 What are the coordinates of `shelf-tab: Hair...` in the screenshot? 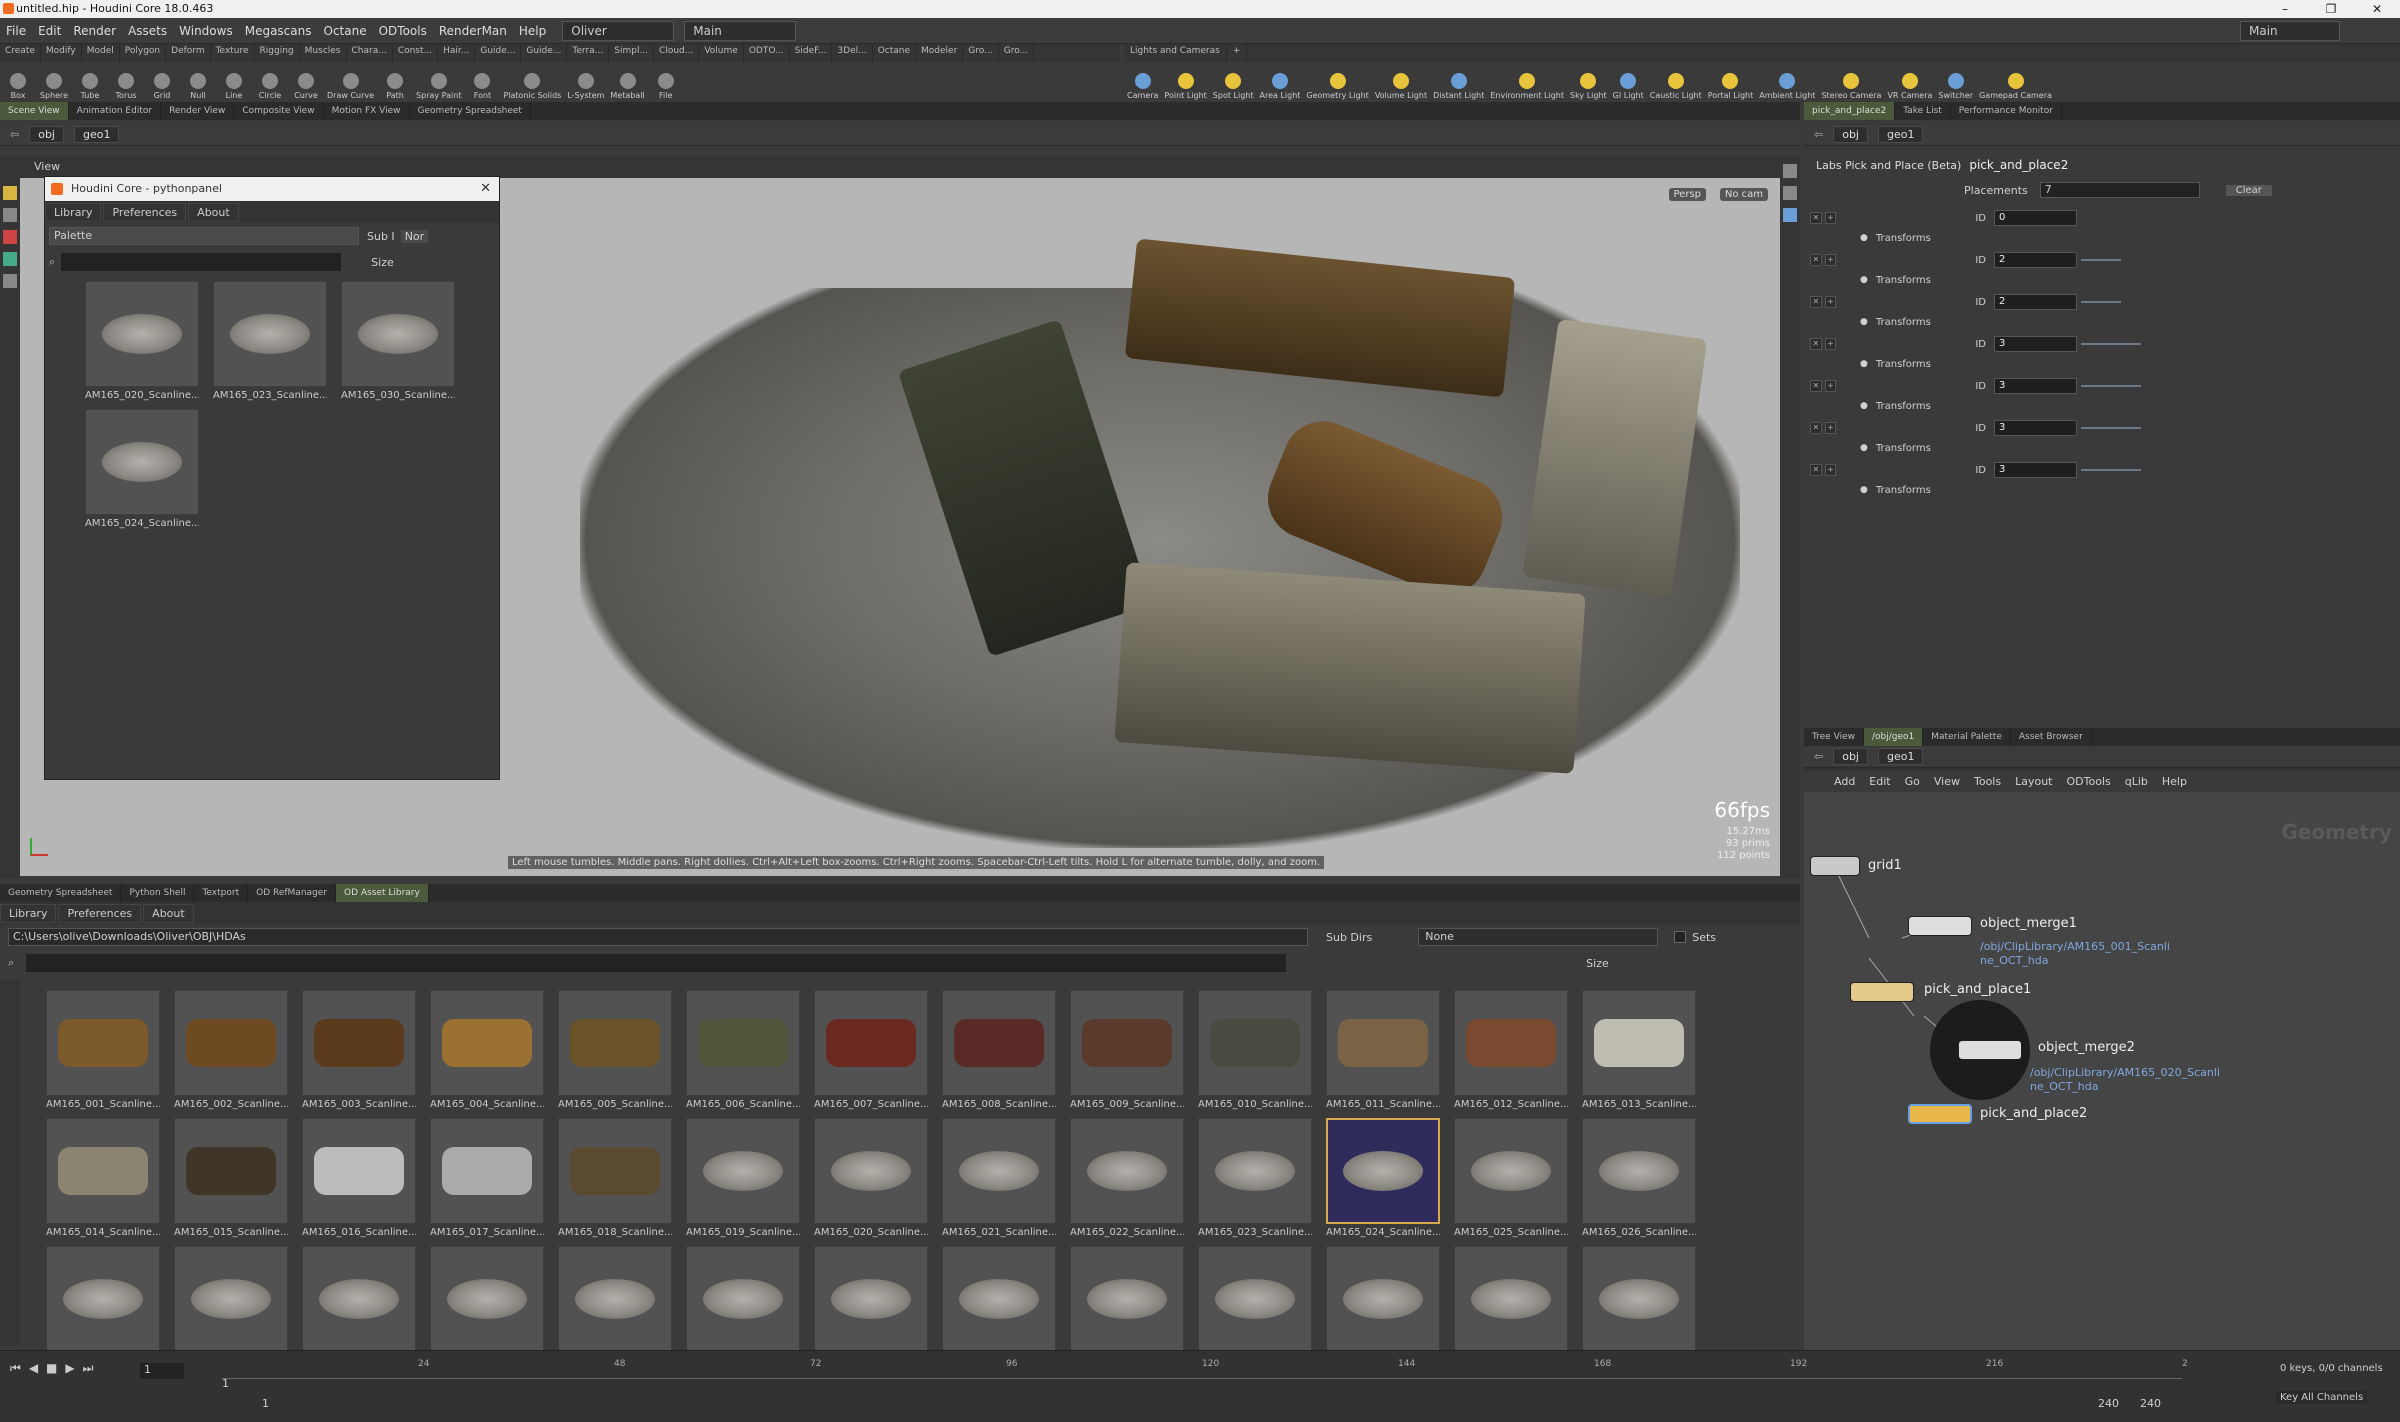 It's located at (457, 53).